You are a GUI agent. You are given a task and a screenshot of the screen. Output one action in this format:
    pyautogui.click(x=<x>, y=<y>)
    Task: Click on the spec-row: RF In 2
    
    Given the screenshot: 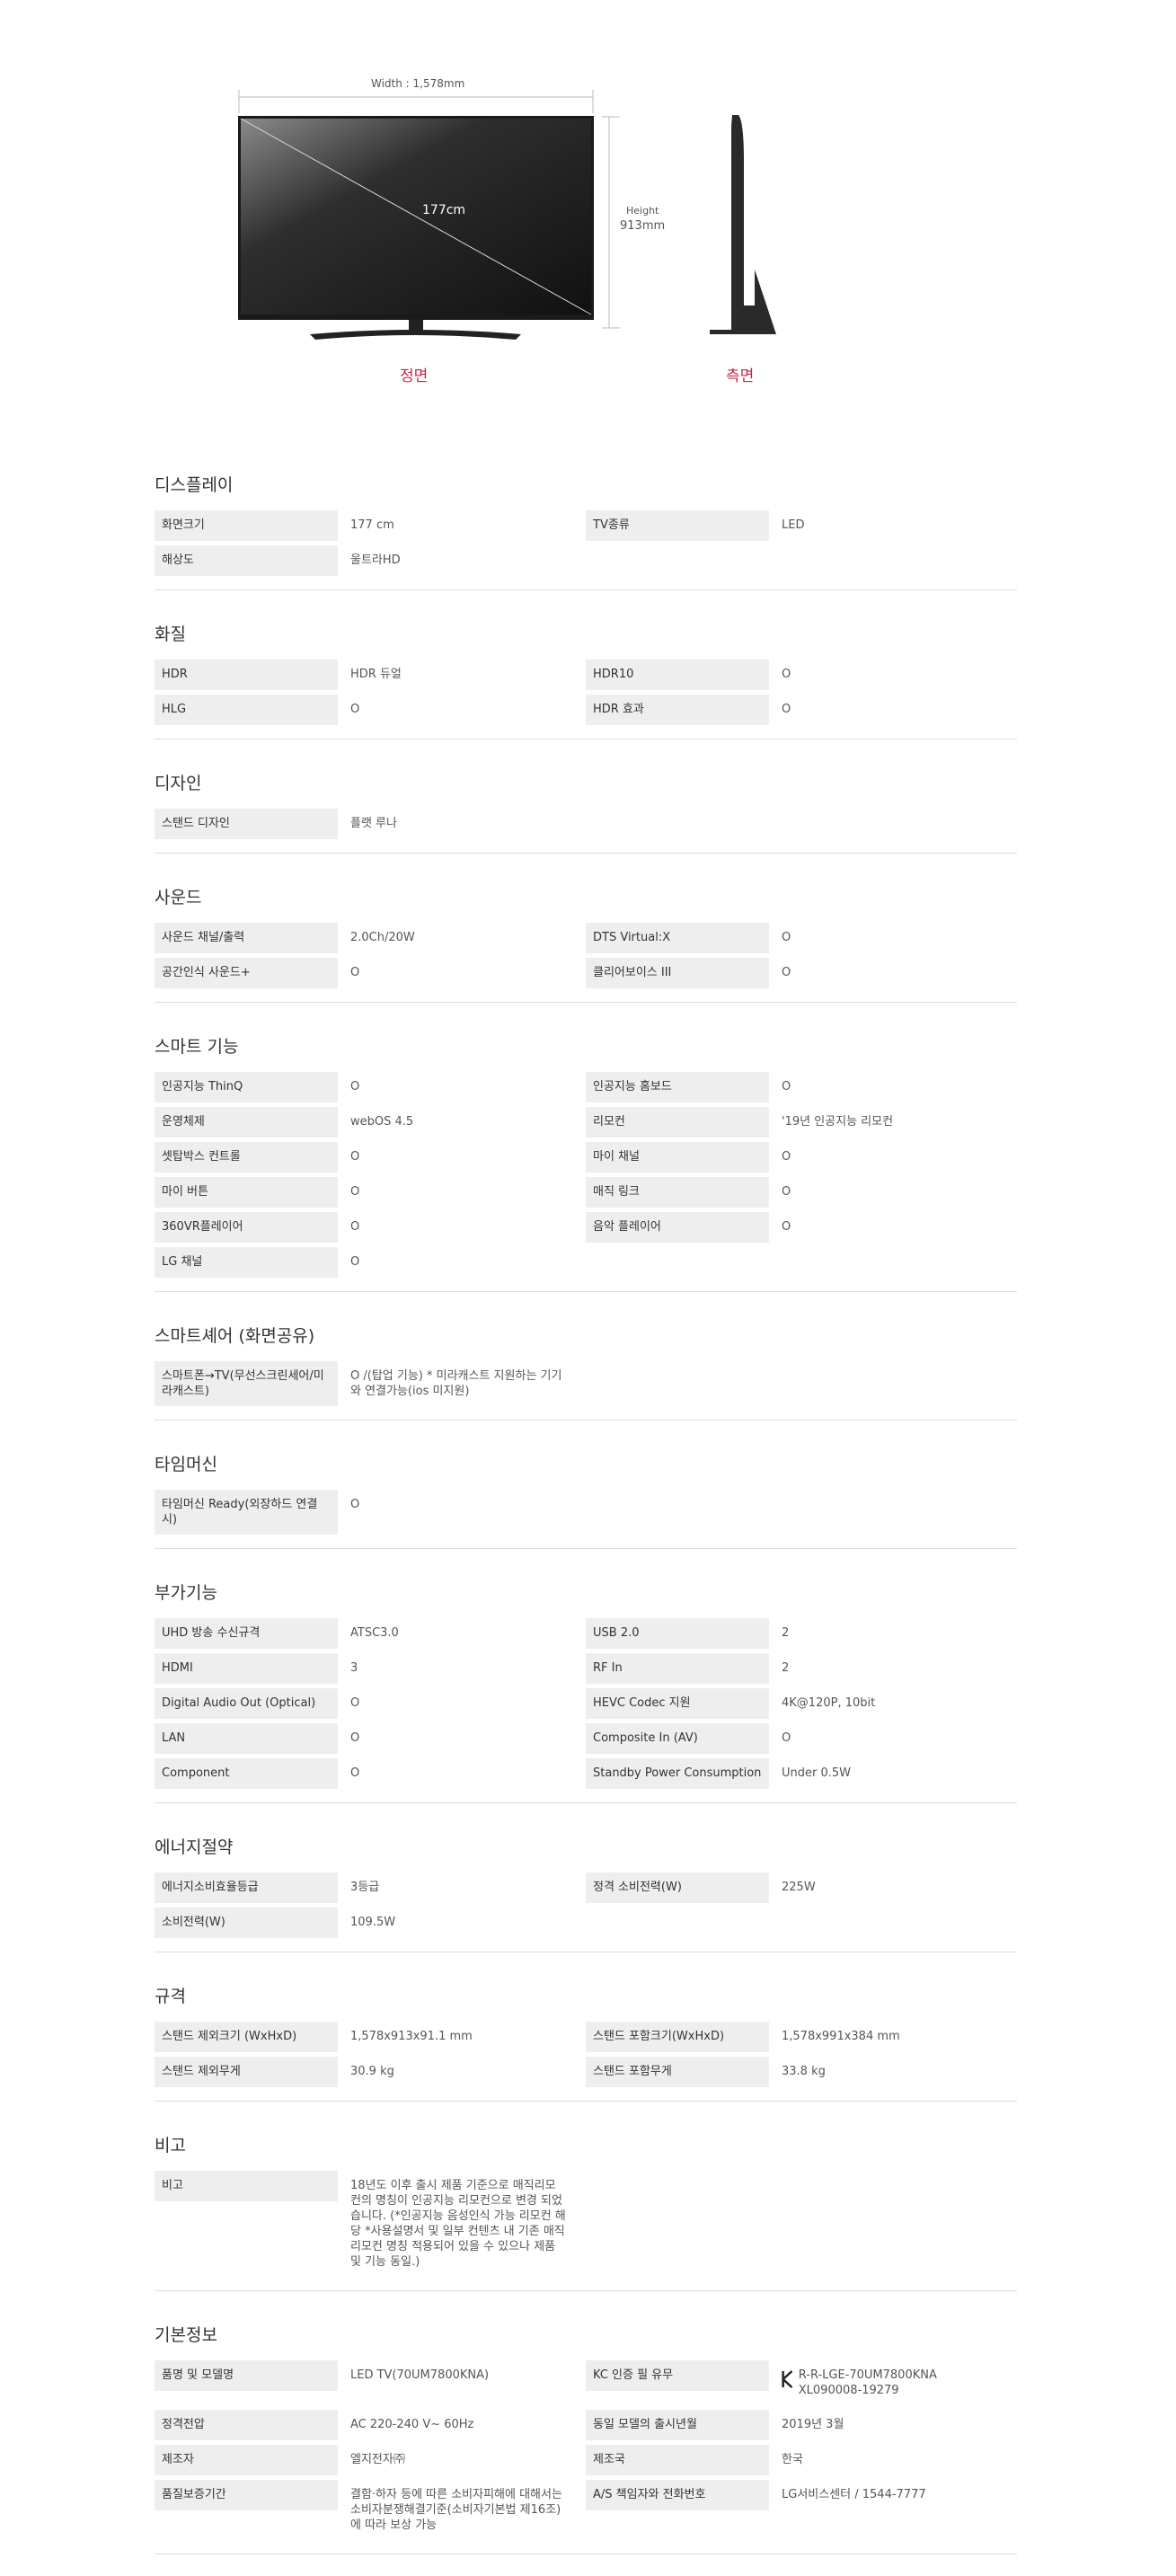 What is the action you would take?
    pyautogui.click(x=802, y=1668)
    